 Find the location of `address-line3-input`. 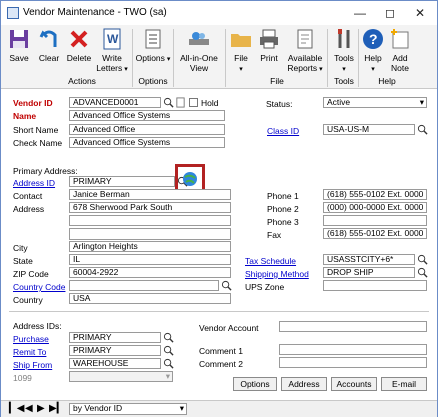

address-line3-input is located at coordinates (150, 234).